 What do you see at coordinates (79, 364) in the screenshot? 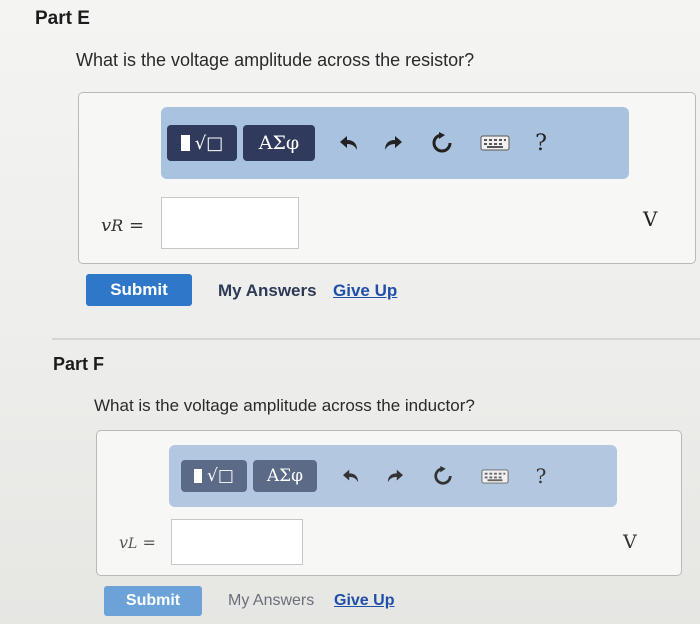
I see `part-f-title: Part F` at bounding box center [79, 364].